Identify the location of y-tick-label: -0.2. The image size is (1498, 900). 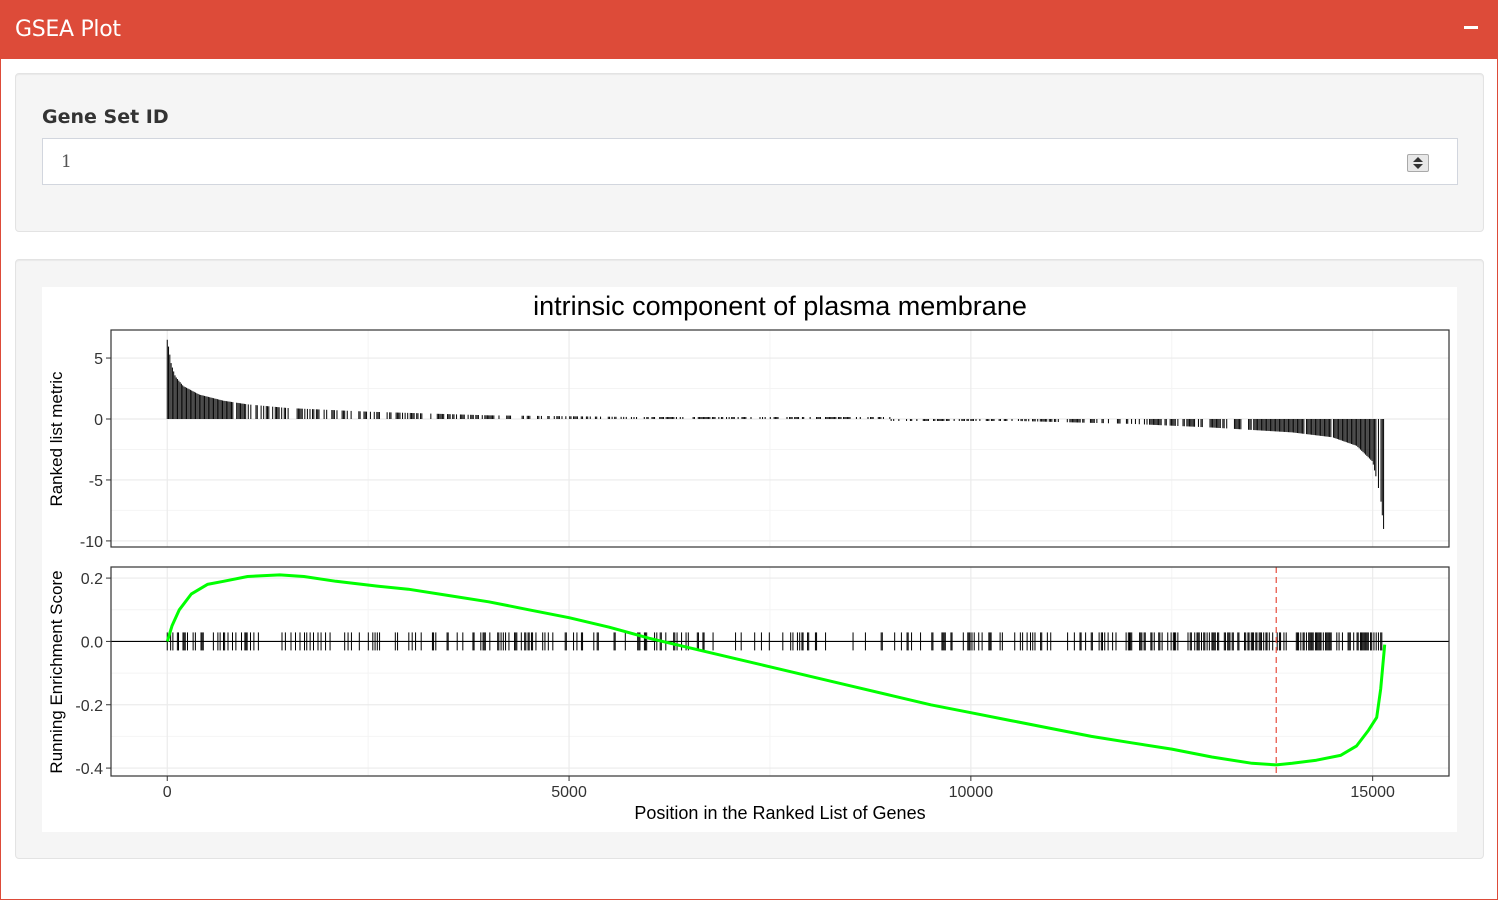
(89, 706).